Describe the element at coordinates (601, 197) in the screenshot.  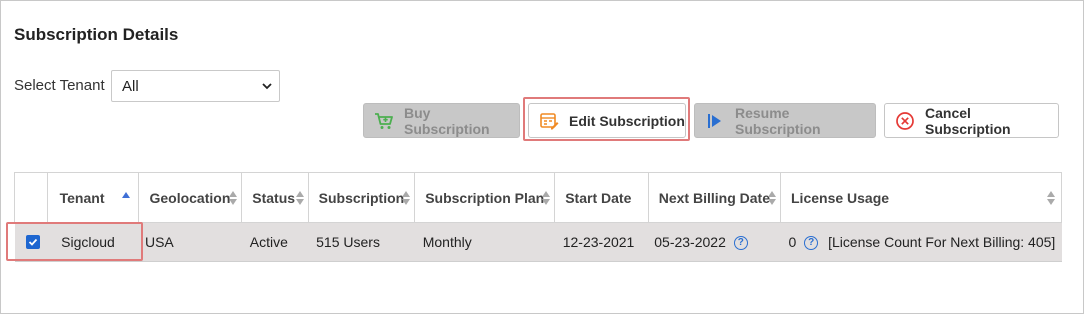
I see `column-header-start-date: Start Date` at that location.